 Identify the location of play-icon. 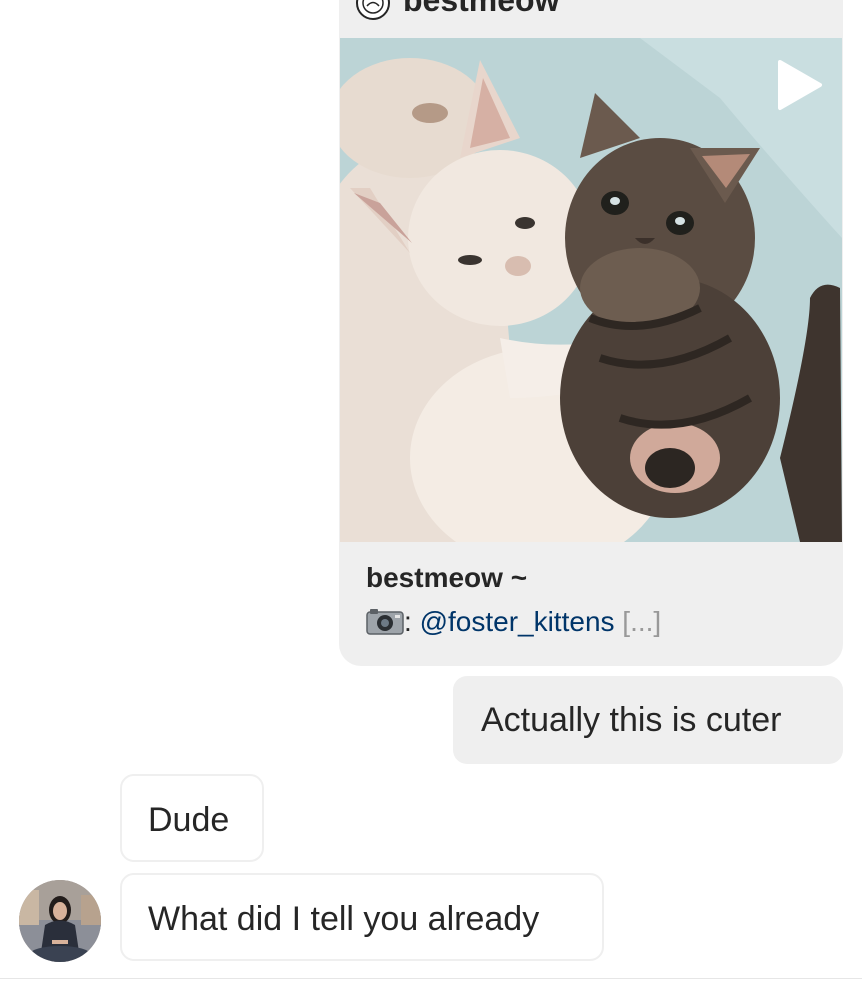
(799, 85).